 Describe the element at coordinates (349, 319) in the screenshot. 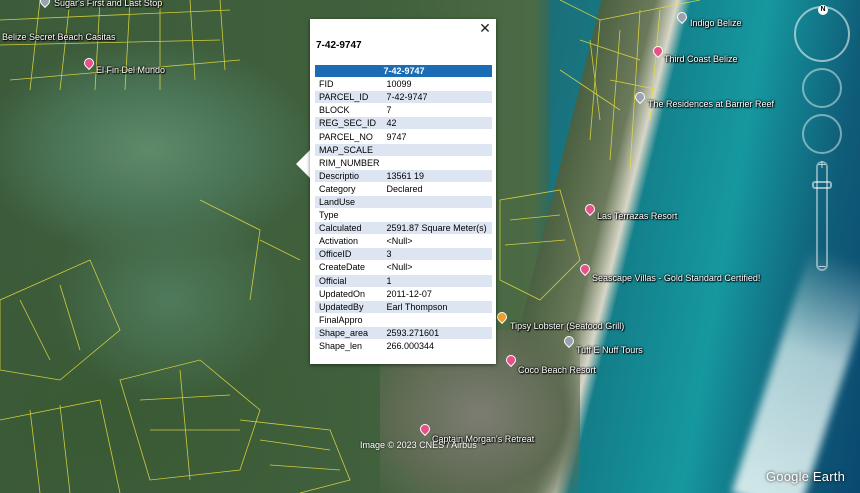

I see `attribute-key: FinalAppro` at that location.